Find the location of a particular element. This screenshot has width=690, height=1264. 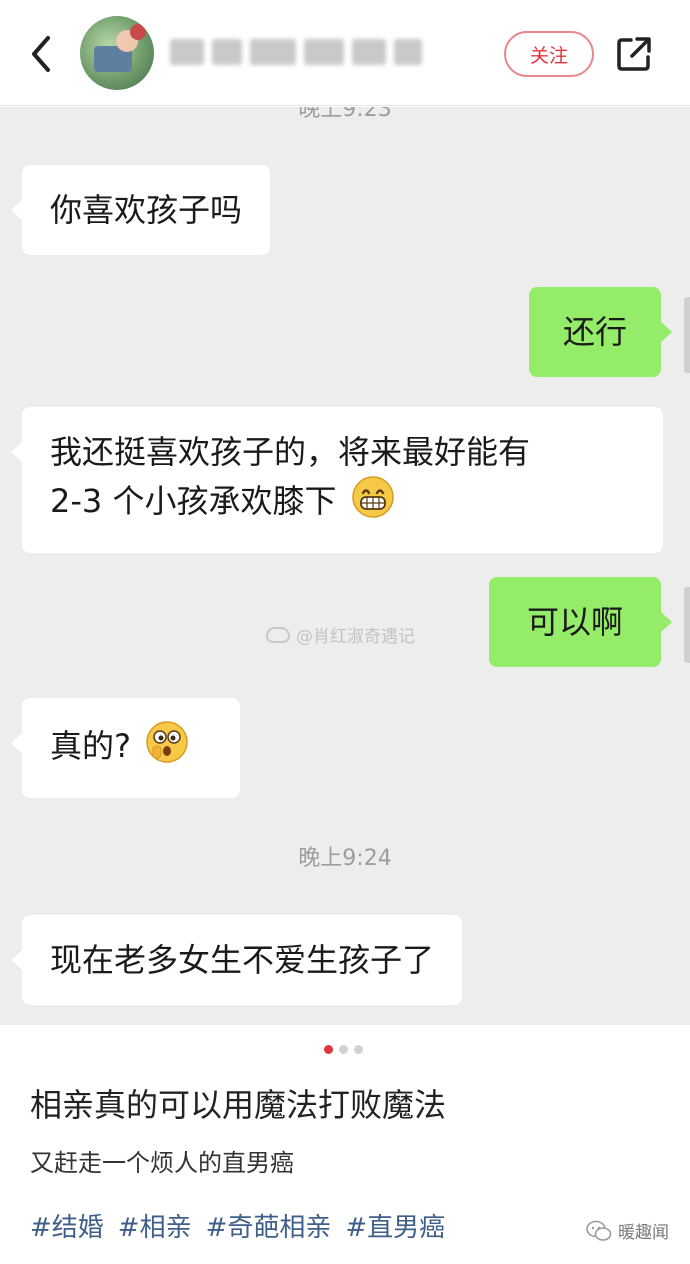

message-bubble-sent: 还行 is located at coordinates (600, 332).